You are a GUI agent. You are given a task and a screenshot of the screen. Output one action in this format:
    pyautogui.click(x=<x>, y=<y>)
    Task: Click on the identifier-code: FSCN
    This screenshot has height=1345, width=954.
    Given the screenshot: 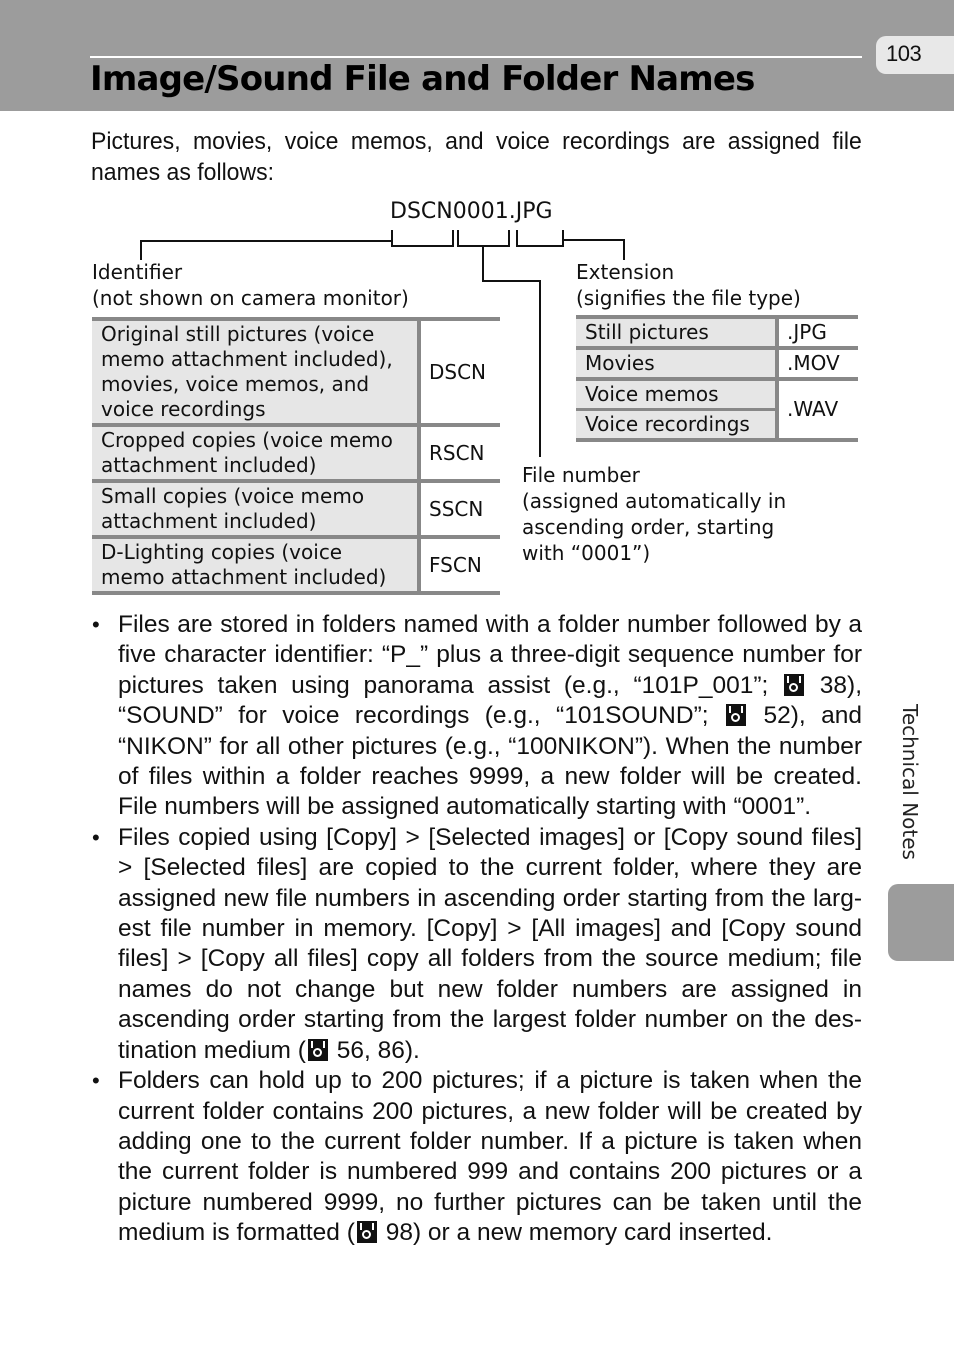 What is the action you would take?
    pyautogui.click(x=455, y=564)
    